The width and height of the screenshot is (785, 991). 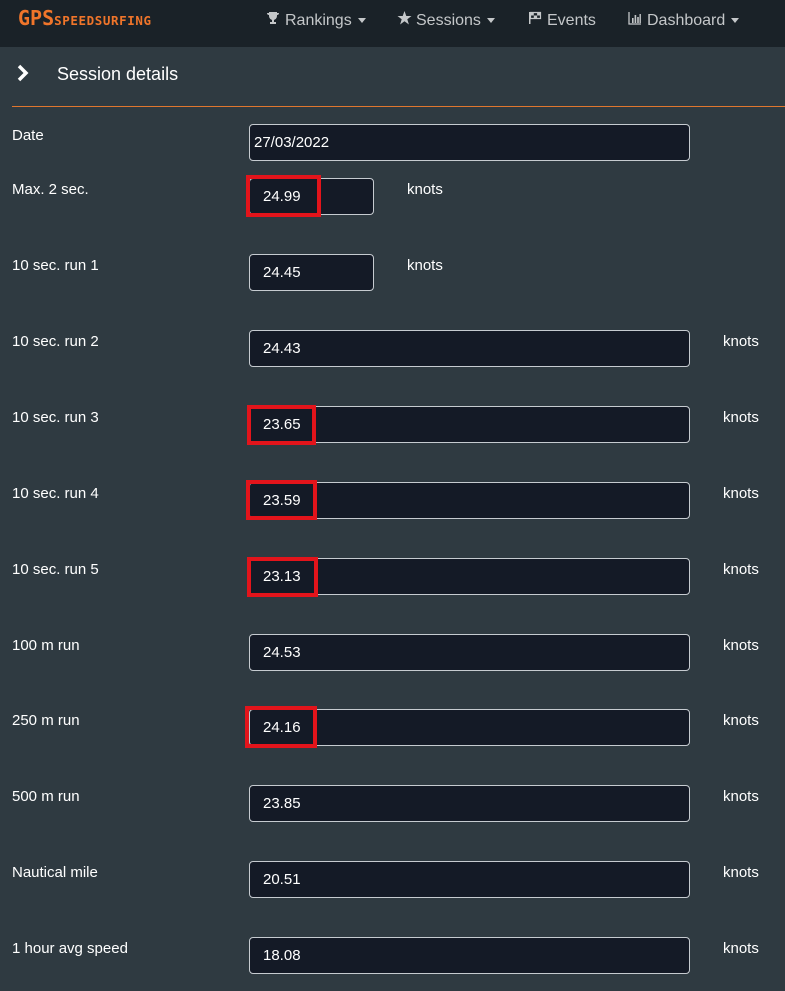 What do you see at coordinates (469, 348) in the screenshot?
I see `run-2-field: 24.43` at bounding box center [469, 348].